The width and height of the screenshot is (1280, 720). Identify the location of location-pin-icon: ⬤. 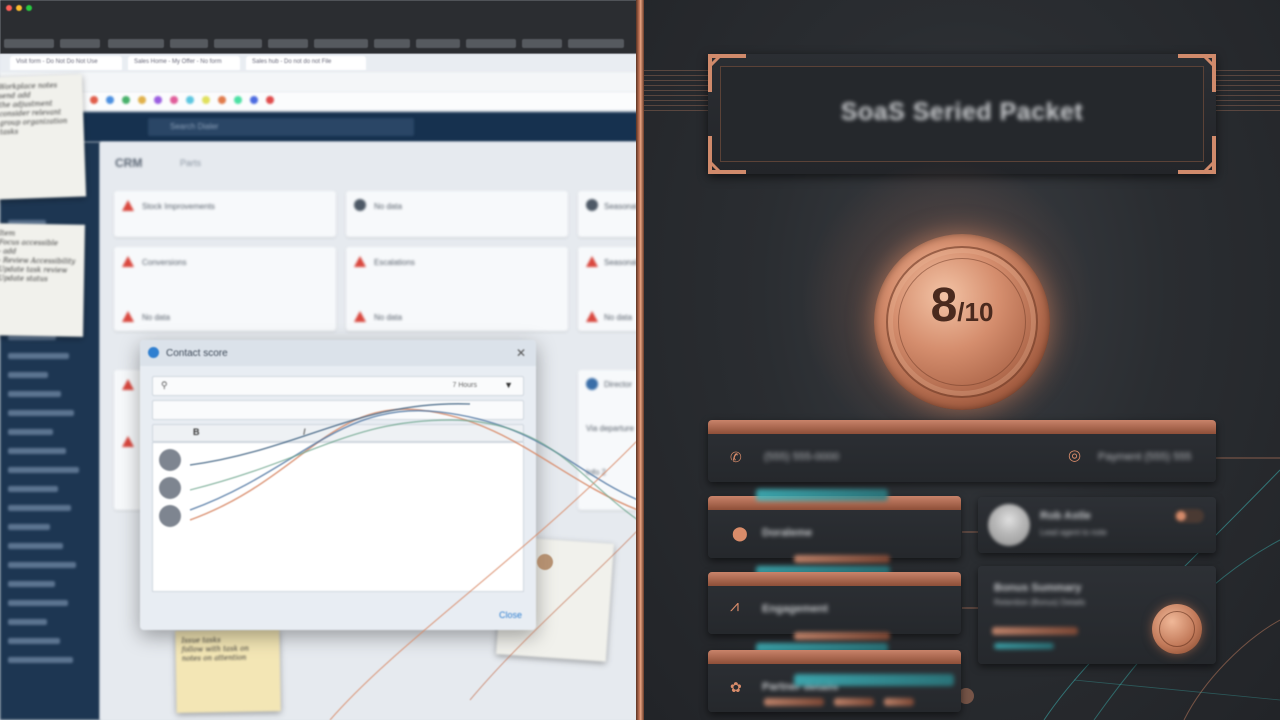
(740, 533).